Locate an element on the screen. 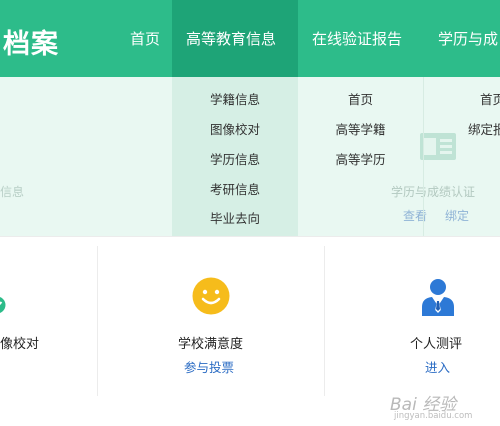  nav-home: 首页 is located at coordinates (145, 38).